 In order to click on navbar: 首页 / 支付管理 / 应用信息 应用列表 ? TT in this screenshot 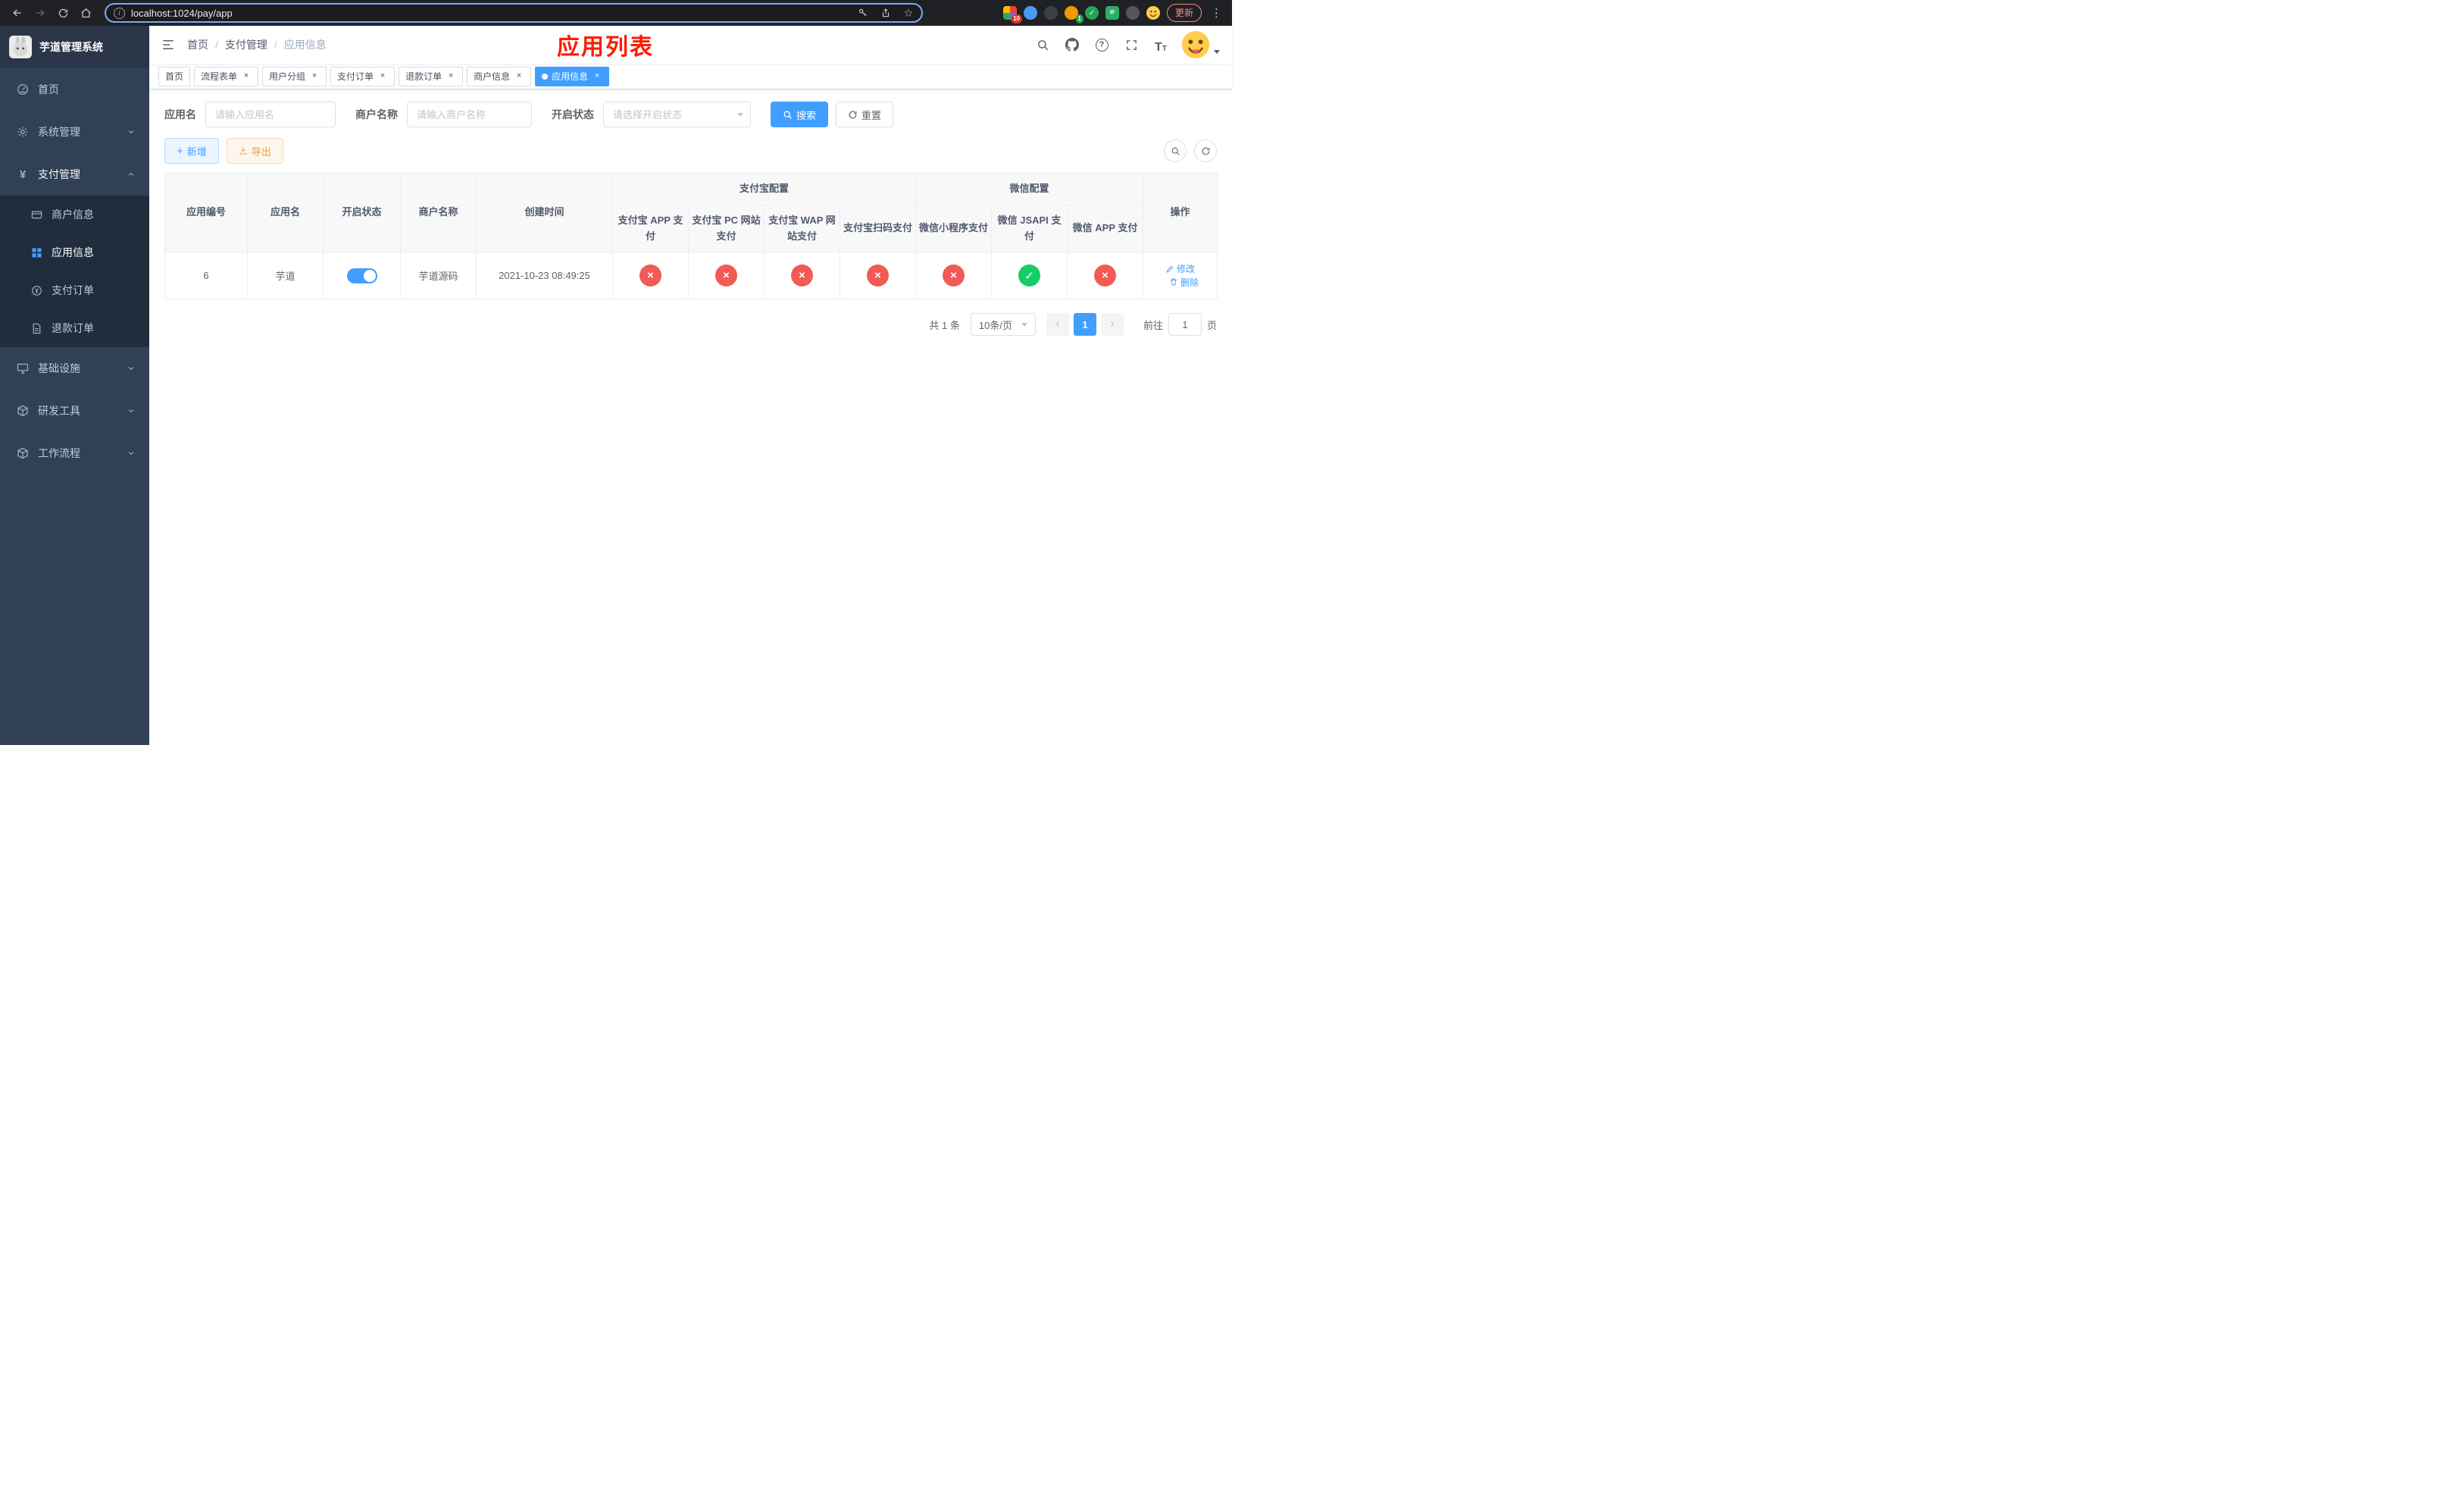, I will do `click(690, 45)`.